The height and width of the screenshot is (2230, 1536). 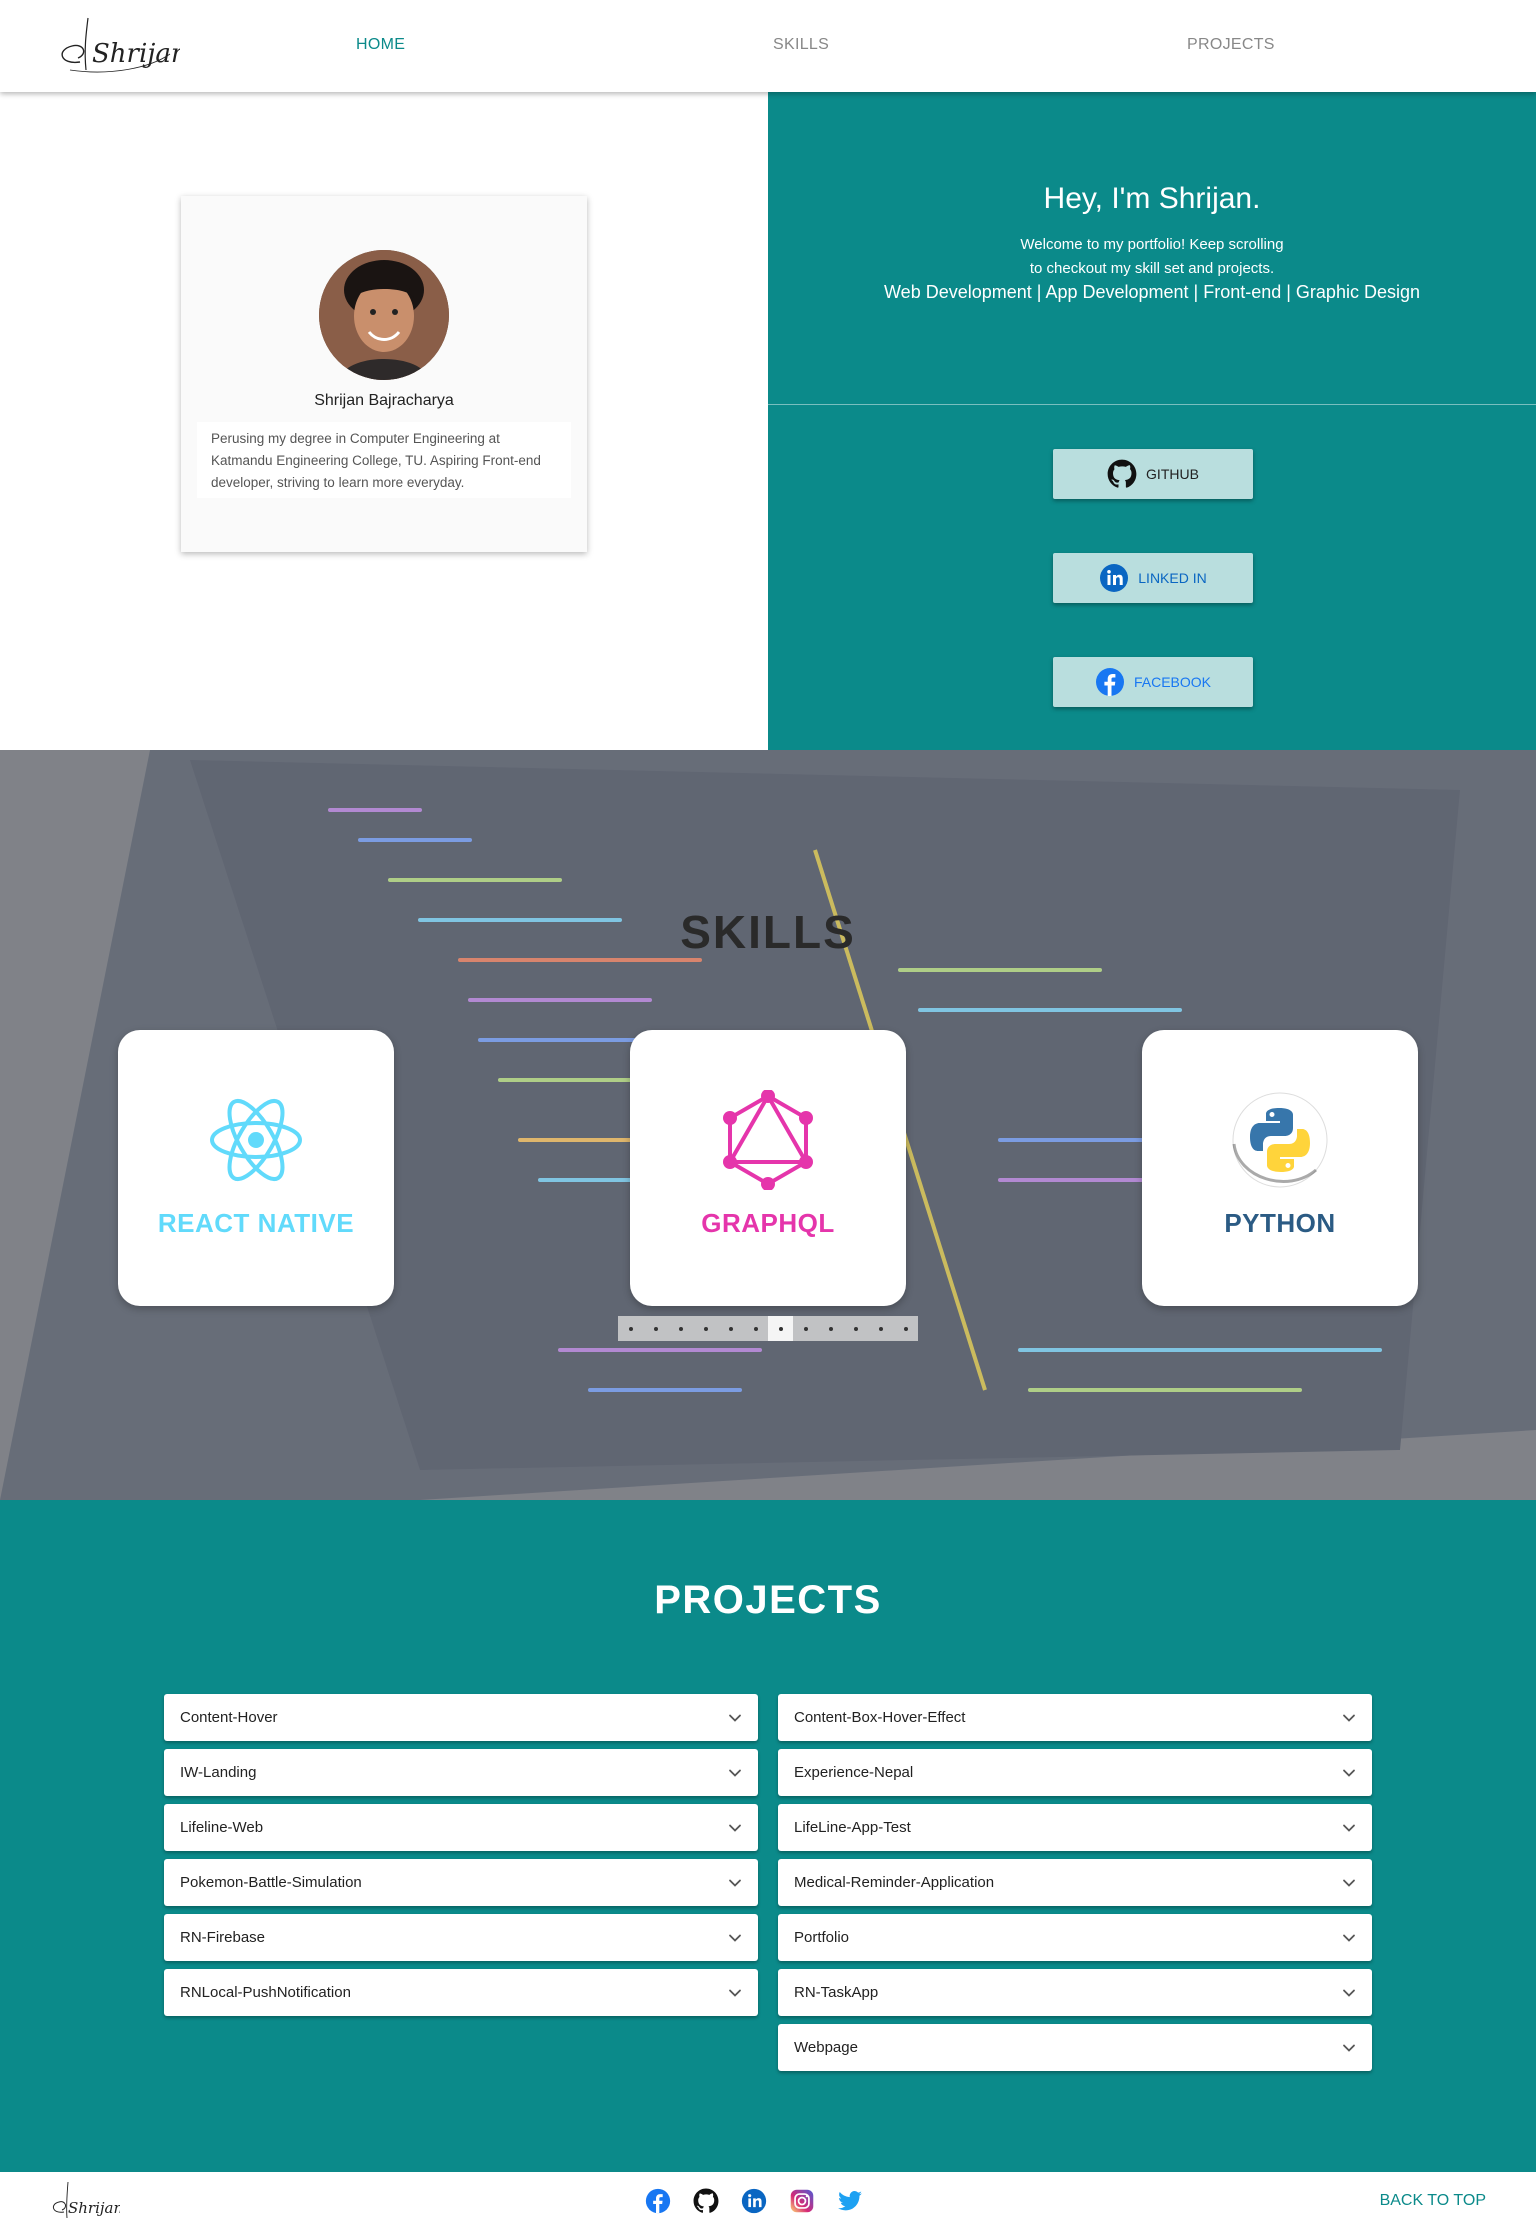 I want to click on project-accordion-item: Content-Hover, so click(x=461, y=1717).